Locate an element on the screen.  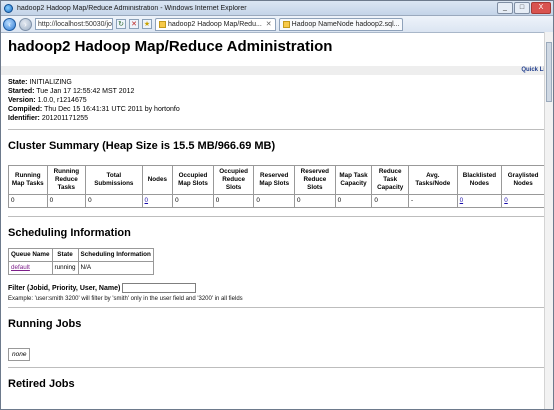
table-cell: running is located at coordinates (65, 268).